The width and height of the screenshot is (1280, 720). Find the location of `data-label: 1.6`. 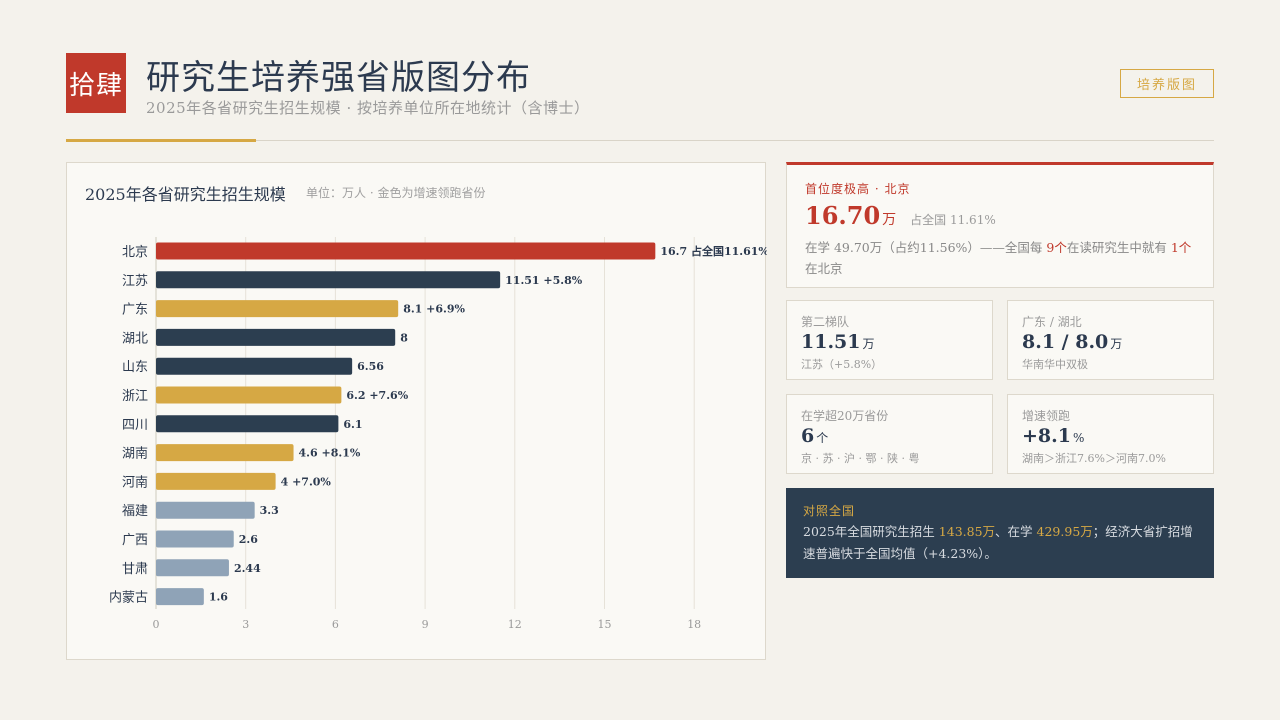

data-label: 1.6 is located at coordinates (218, 597).